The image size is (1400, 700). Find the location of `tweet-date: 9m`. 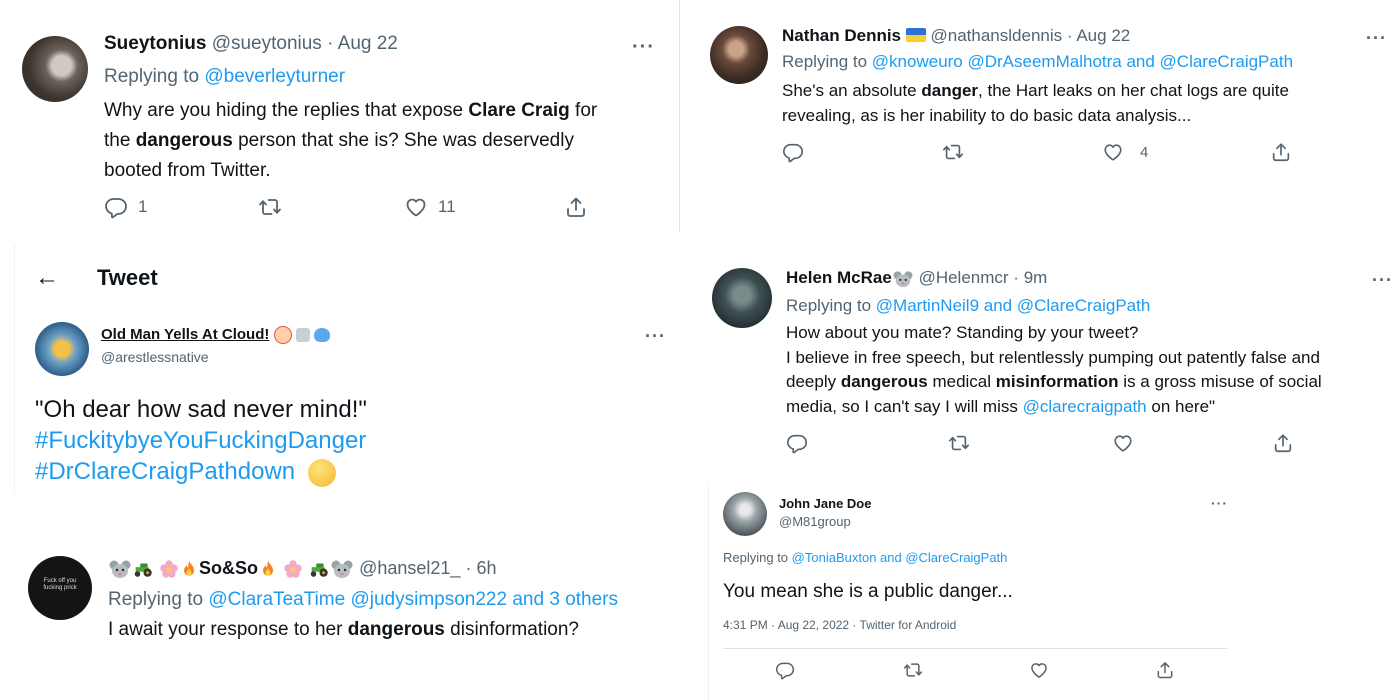

tweet-date: 9m is located at coordinates (1036, 277).